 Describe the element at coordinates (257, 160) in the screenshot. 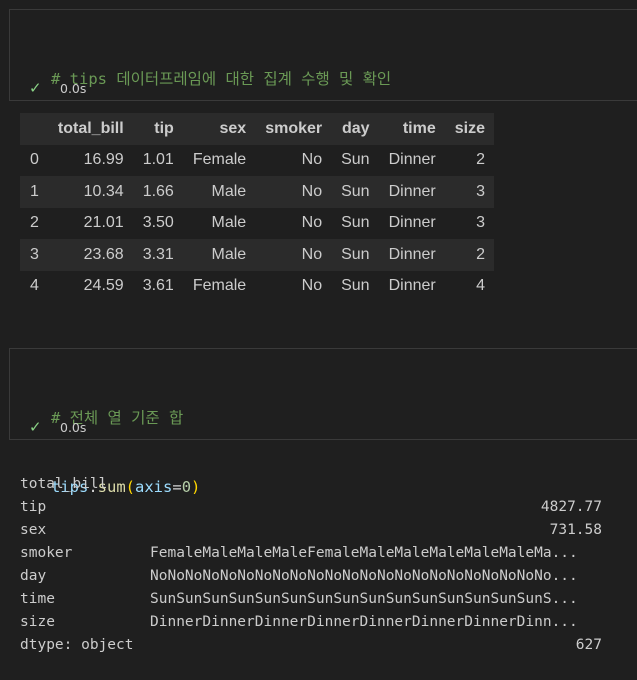

I see `table-row: 0 16.99 1.01 Female No Sun Dinner 2` at that location.